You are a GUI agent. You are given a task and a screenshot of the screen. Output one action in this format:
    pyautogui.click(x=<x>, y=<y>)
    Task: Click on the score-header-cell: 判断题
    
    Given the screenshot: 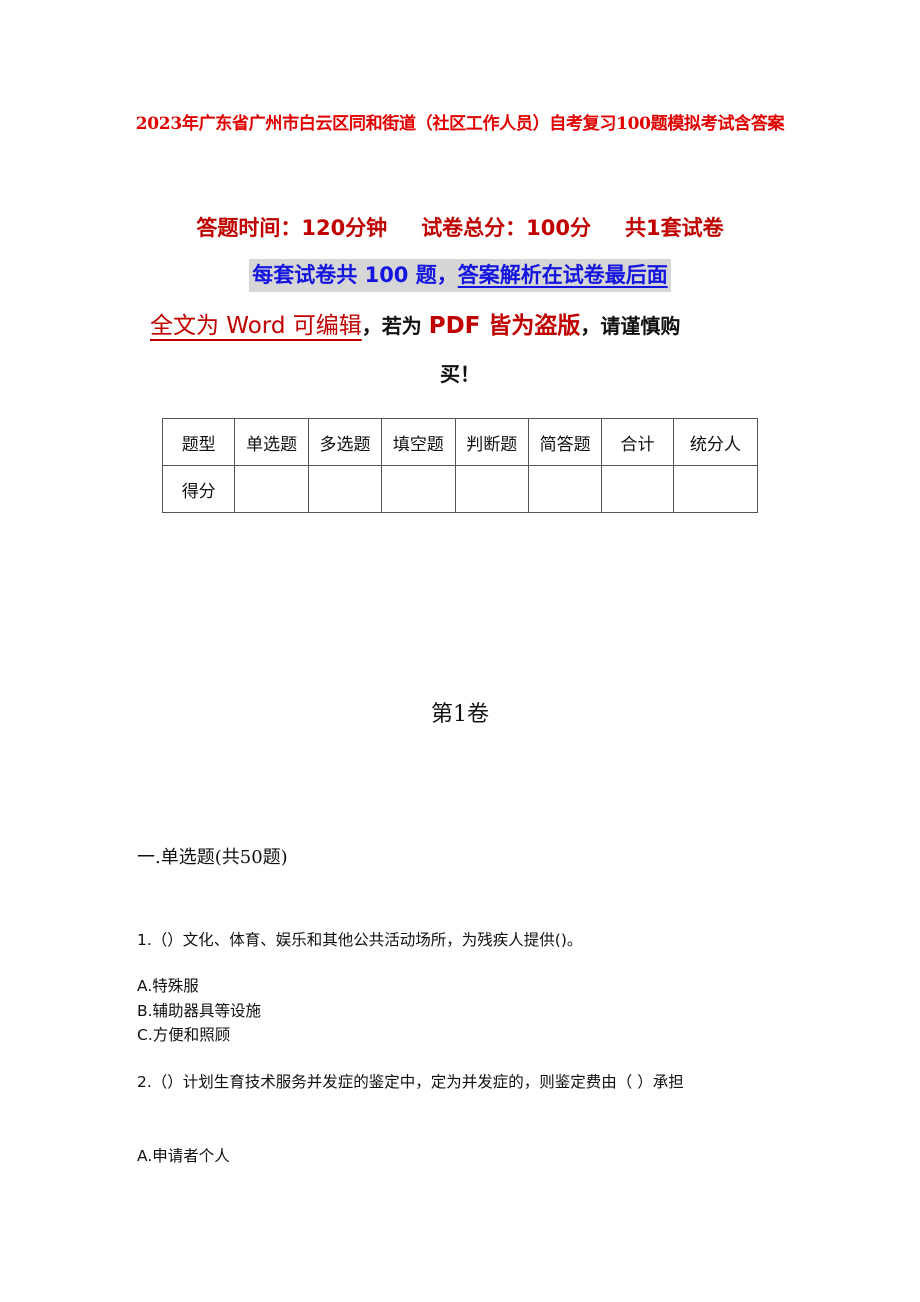 What is the action you would take?
    pyautogui.click(x=491, y=442)
    